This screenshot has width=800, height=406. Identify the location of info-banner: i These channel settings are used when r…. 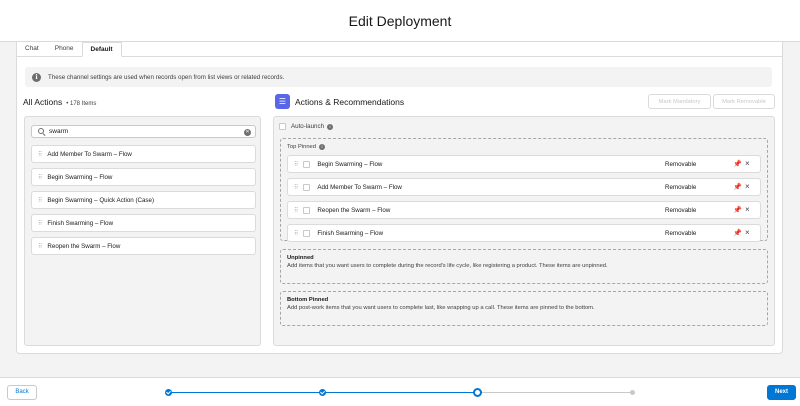
(398, 77).